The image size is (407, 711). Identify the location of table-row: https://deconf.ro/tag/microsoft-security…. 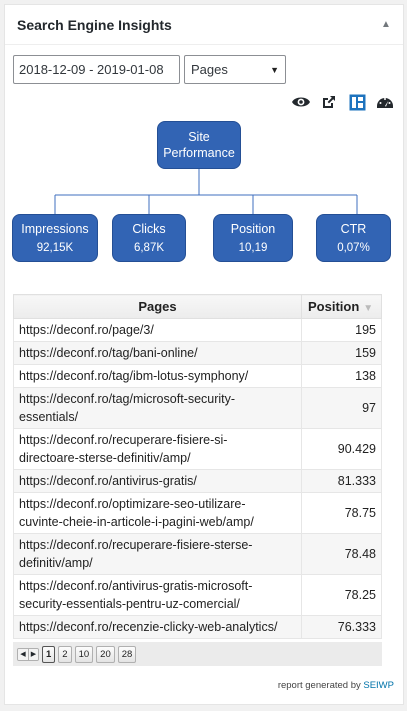
(197, 408).